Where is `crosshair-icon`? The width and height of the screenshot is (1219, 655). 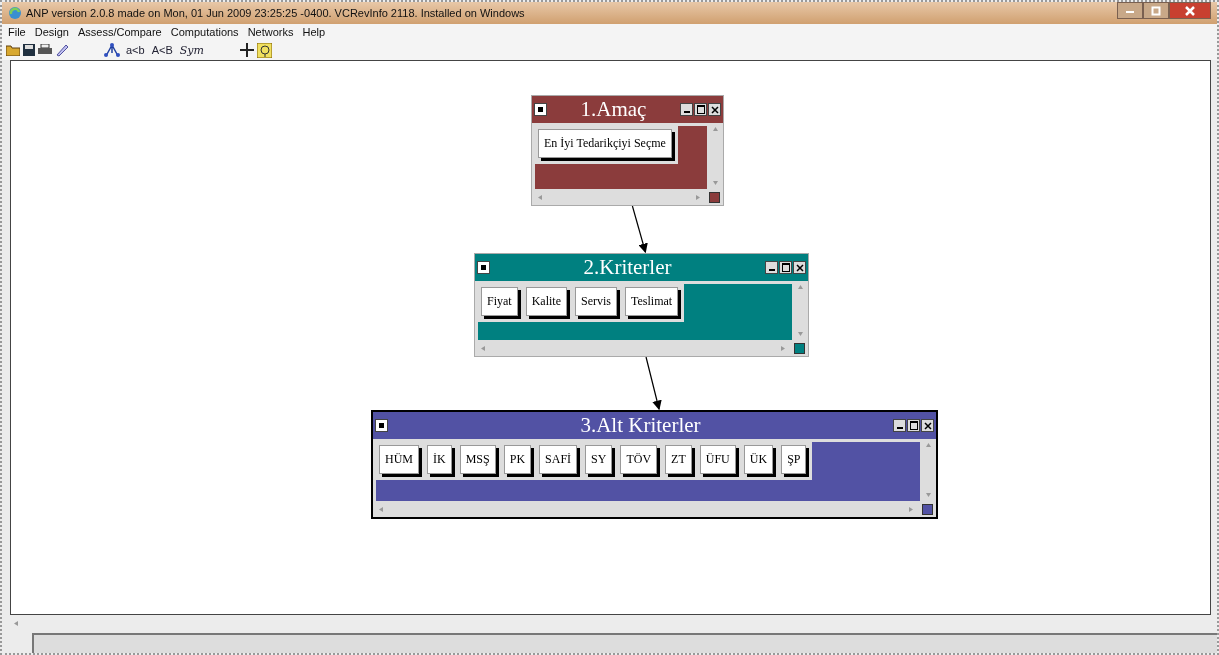 crosshair-icon is located at coordinates (246, 50).